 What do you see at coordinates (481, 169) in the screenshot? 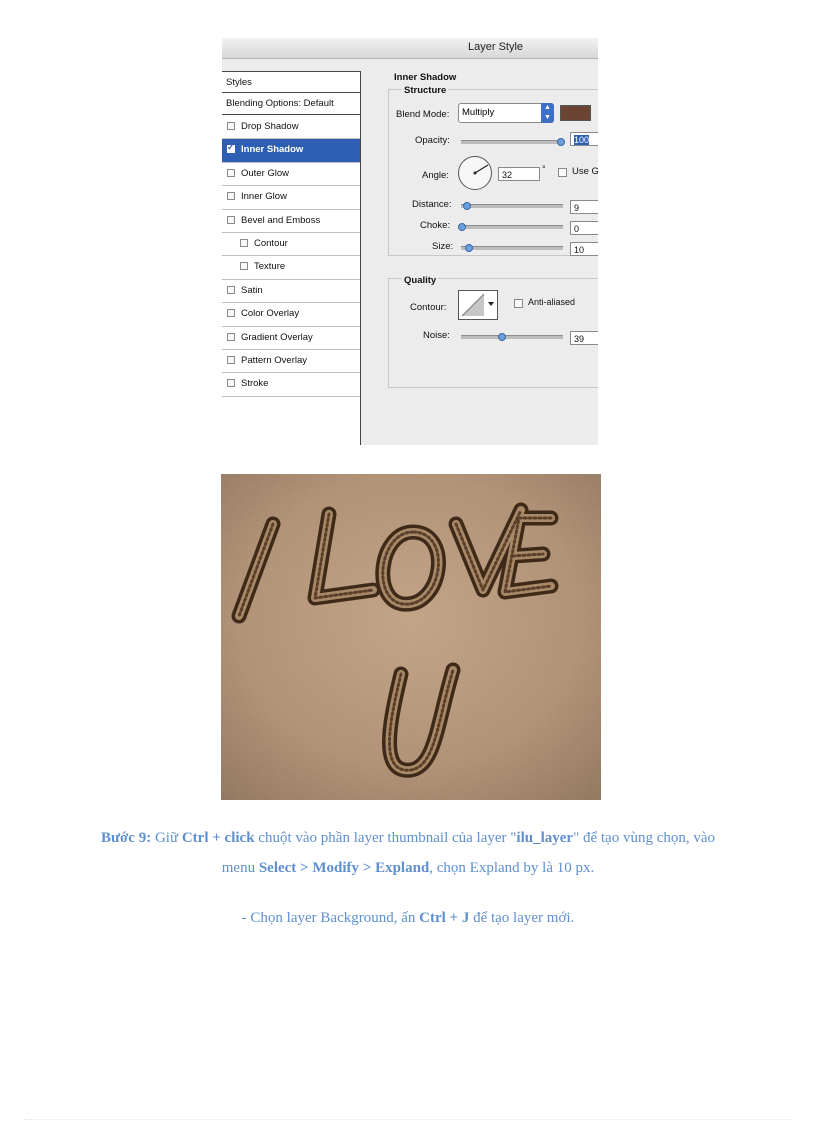
I see `angle-needle-icon` at bounding box center [481, 169].